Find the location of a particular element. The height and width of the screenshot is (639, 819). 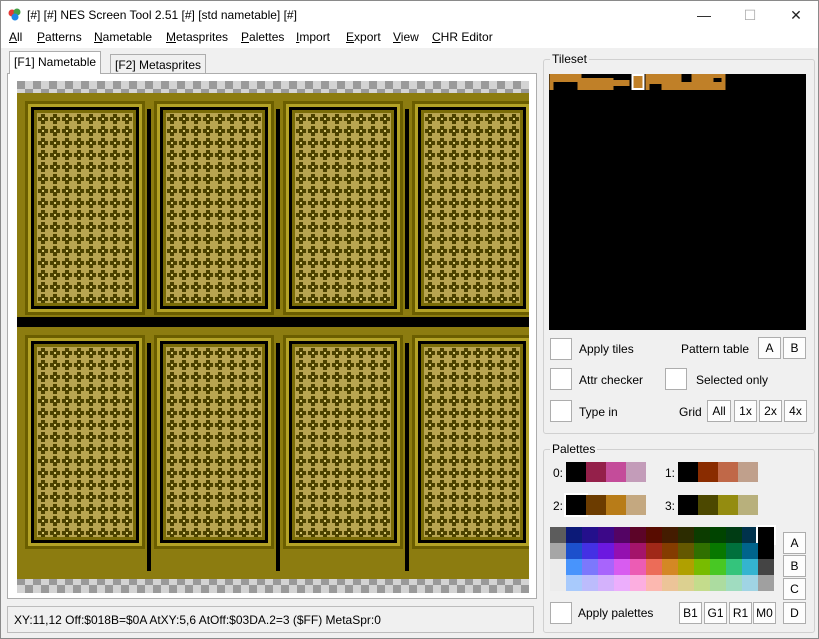

maximize-button: ☐ is located at coordinates (750, 15).